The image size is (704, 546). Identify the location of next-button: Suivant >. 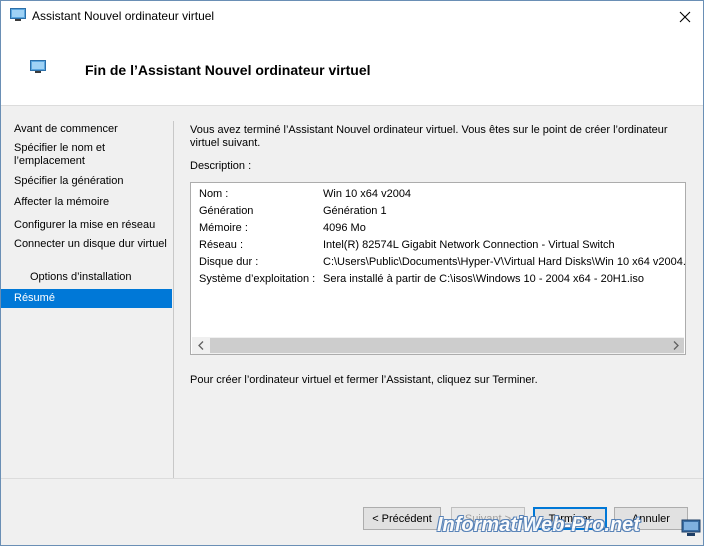
(488, 518).